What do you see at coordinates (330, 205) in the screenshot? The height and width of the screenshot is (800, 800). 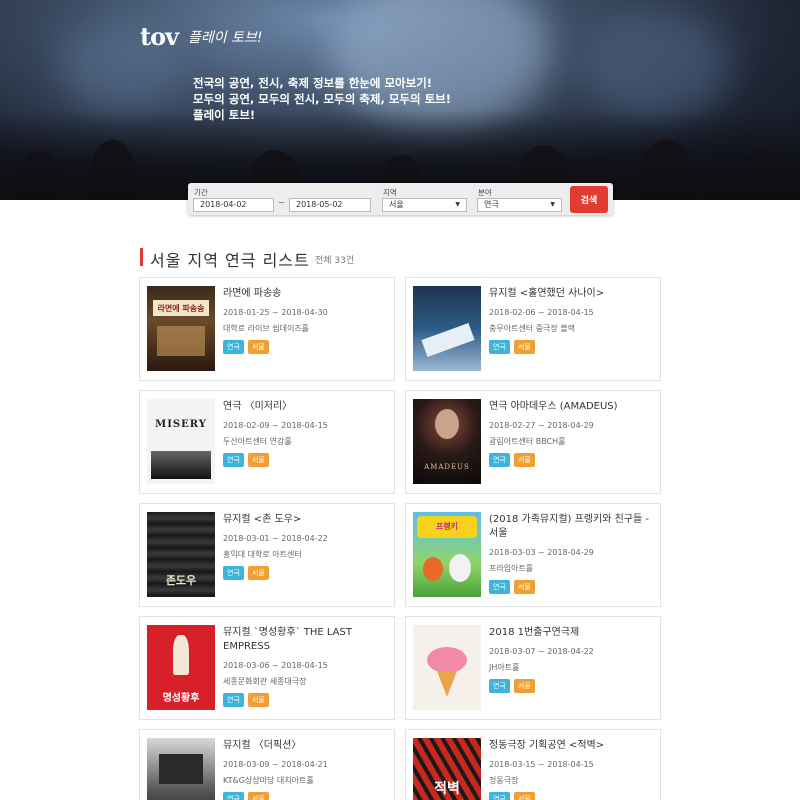 I see `end-date-input: 2018-05-02` at bounding box center [330, 205].